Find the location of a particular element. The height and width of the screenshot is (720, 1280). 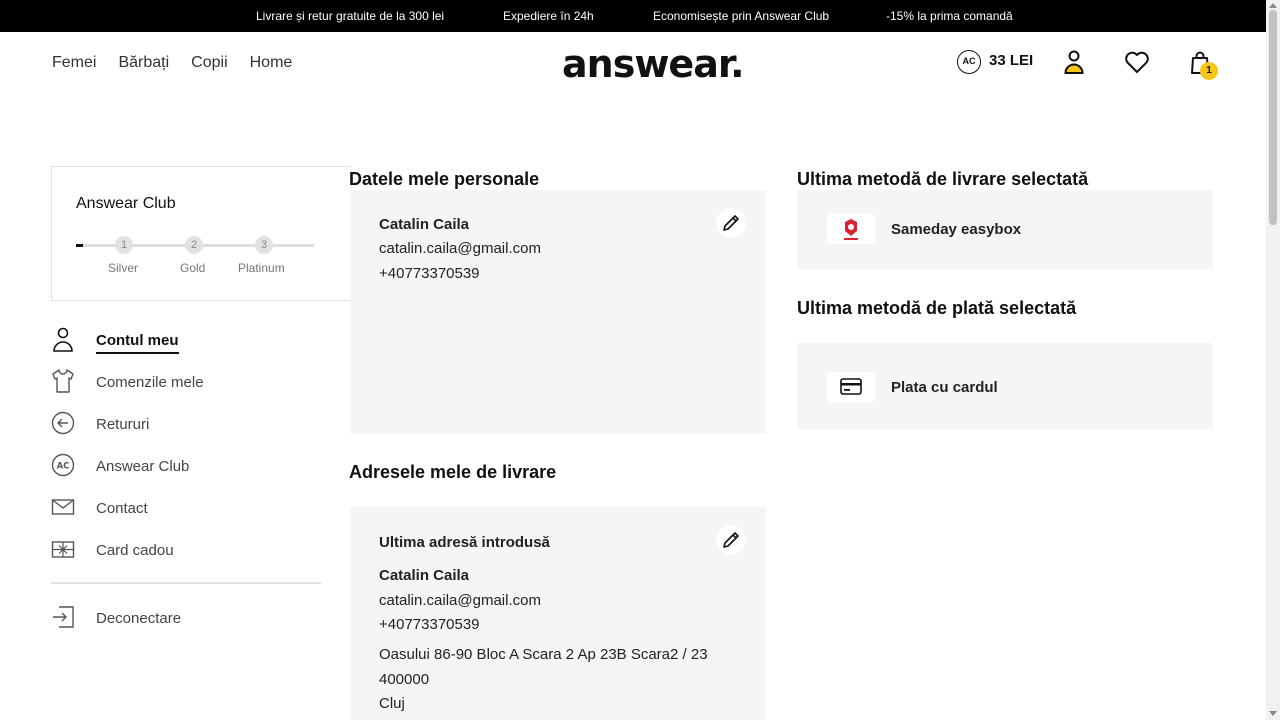

gift-card-icon is located at coordinates (63, 549).